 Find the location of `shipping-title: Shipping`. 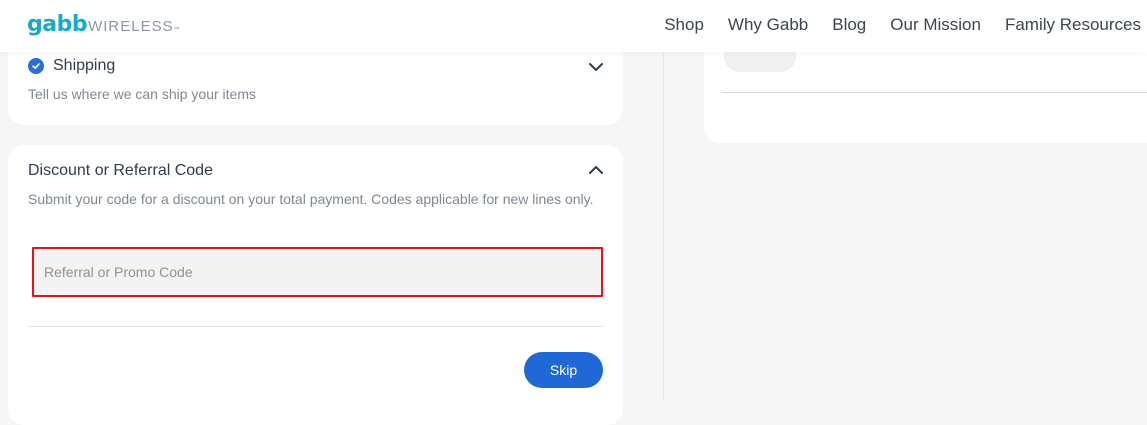

shipping-title: Shipping is located at coordinates (84, 65).